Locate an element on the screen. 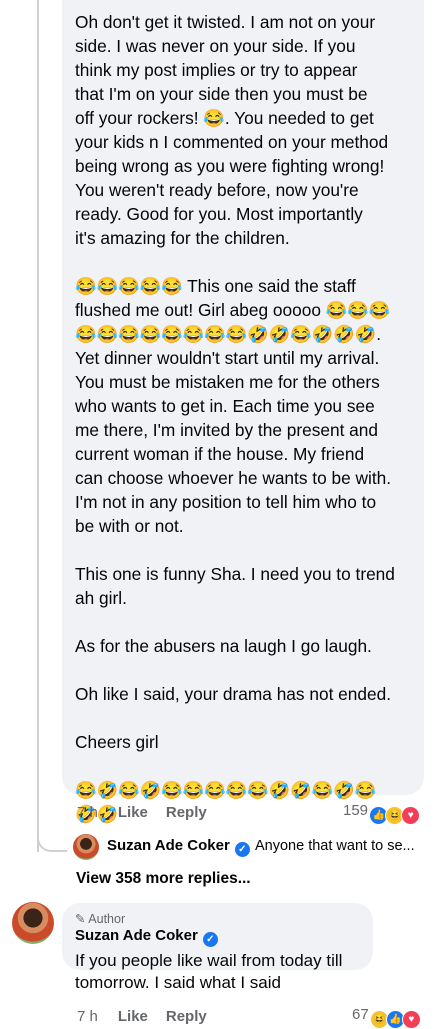 Image resolution: width=437 pixels, height=1029 pixels. reaction-summary: 159 👍 😆 ♥ is located at coordinates (382, 813).